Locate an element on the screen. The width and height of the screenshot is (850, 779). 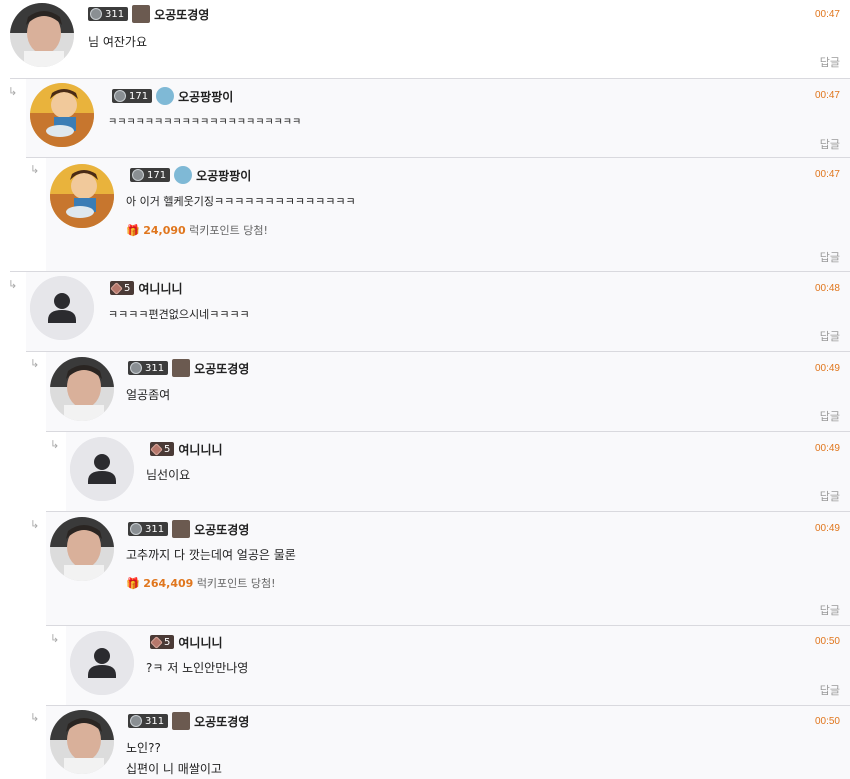
comment-text: ?ㅋ 저 노인안만나영 is located at coordinates (197, 668).